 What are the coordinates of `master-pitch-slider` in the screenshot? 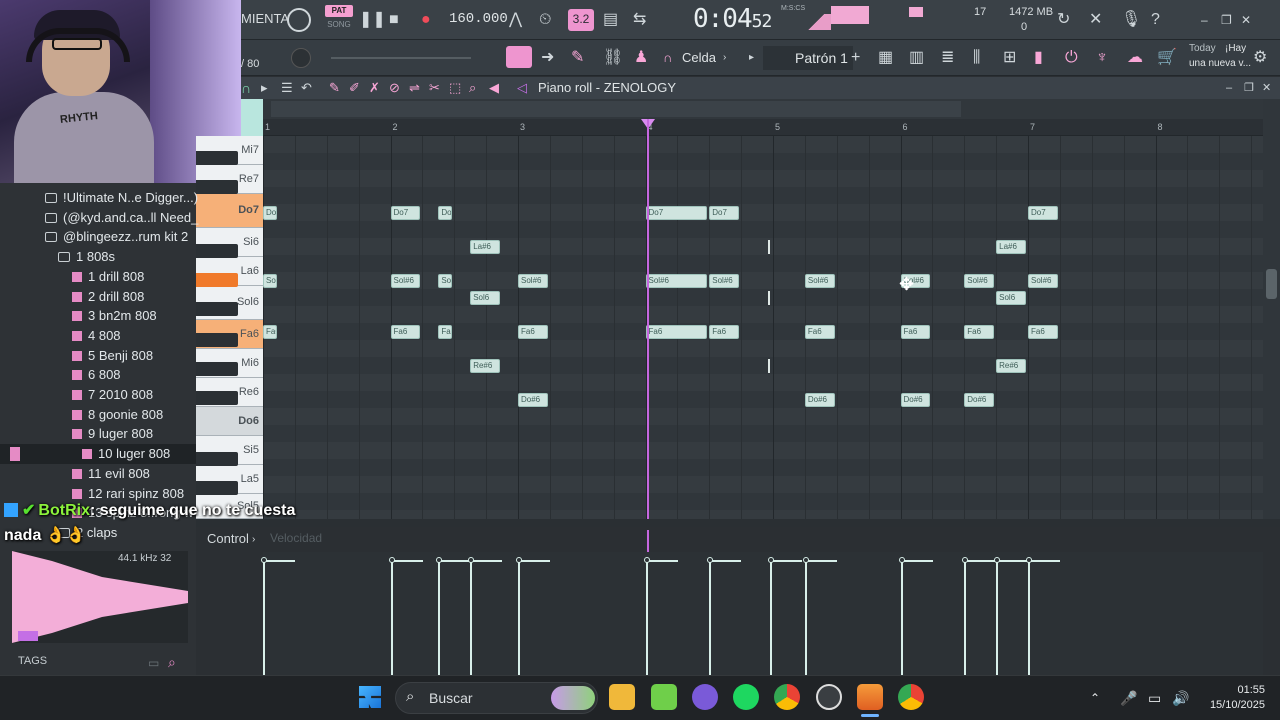 It's located at (401, 58).